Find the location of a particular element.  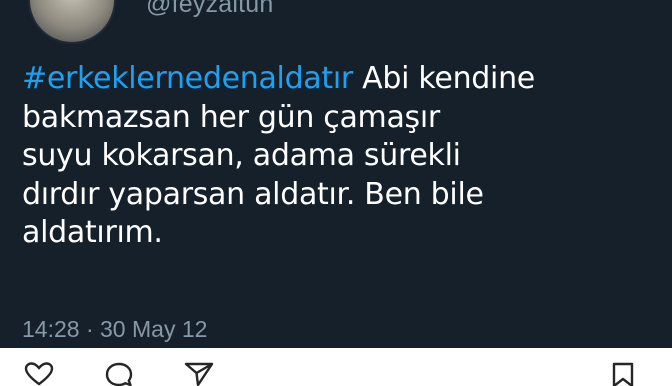

heart-icon is located at coordinates (39, 374).